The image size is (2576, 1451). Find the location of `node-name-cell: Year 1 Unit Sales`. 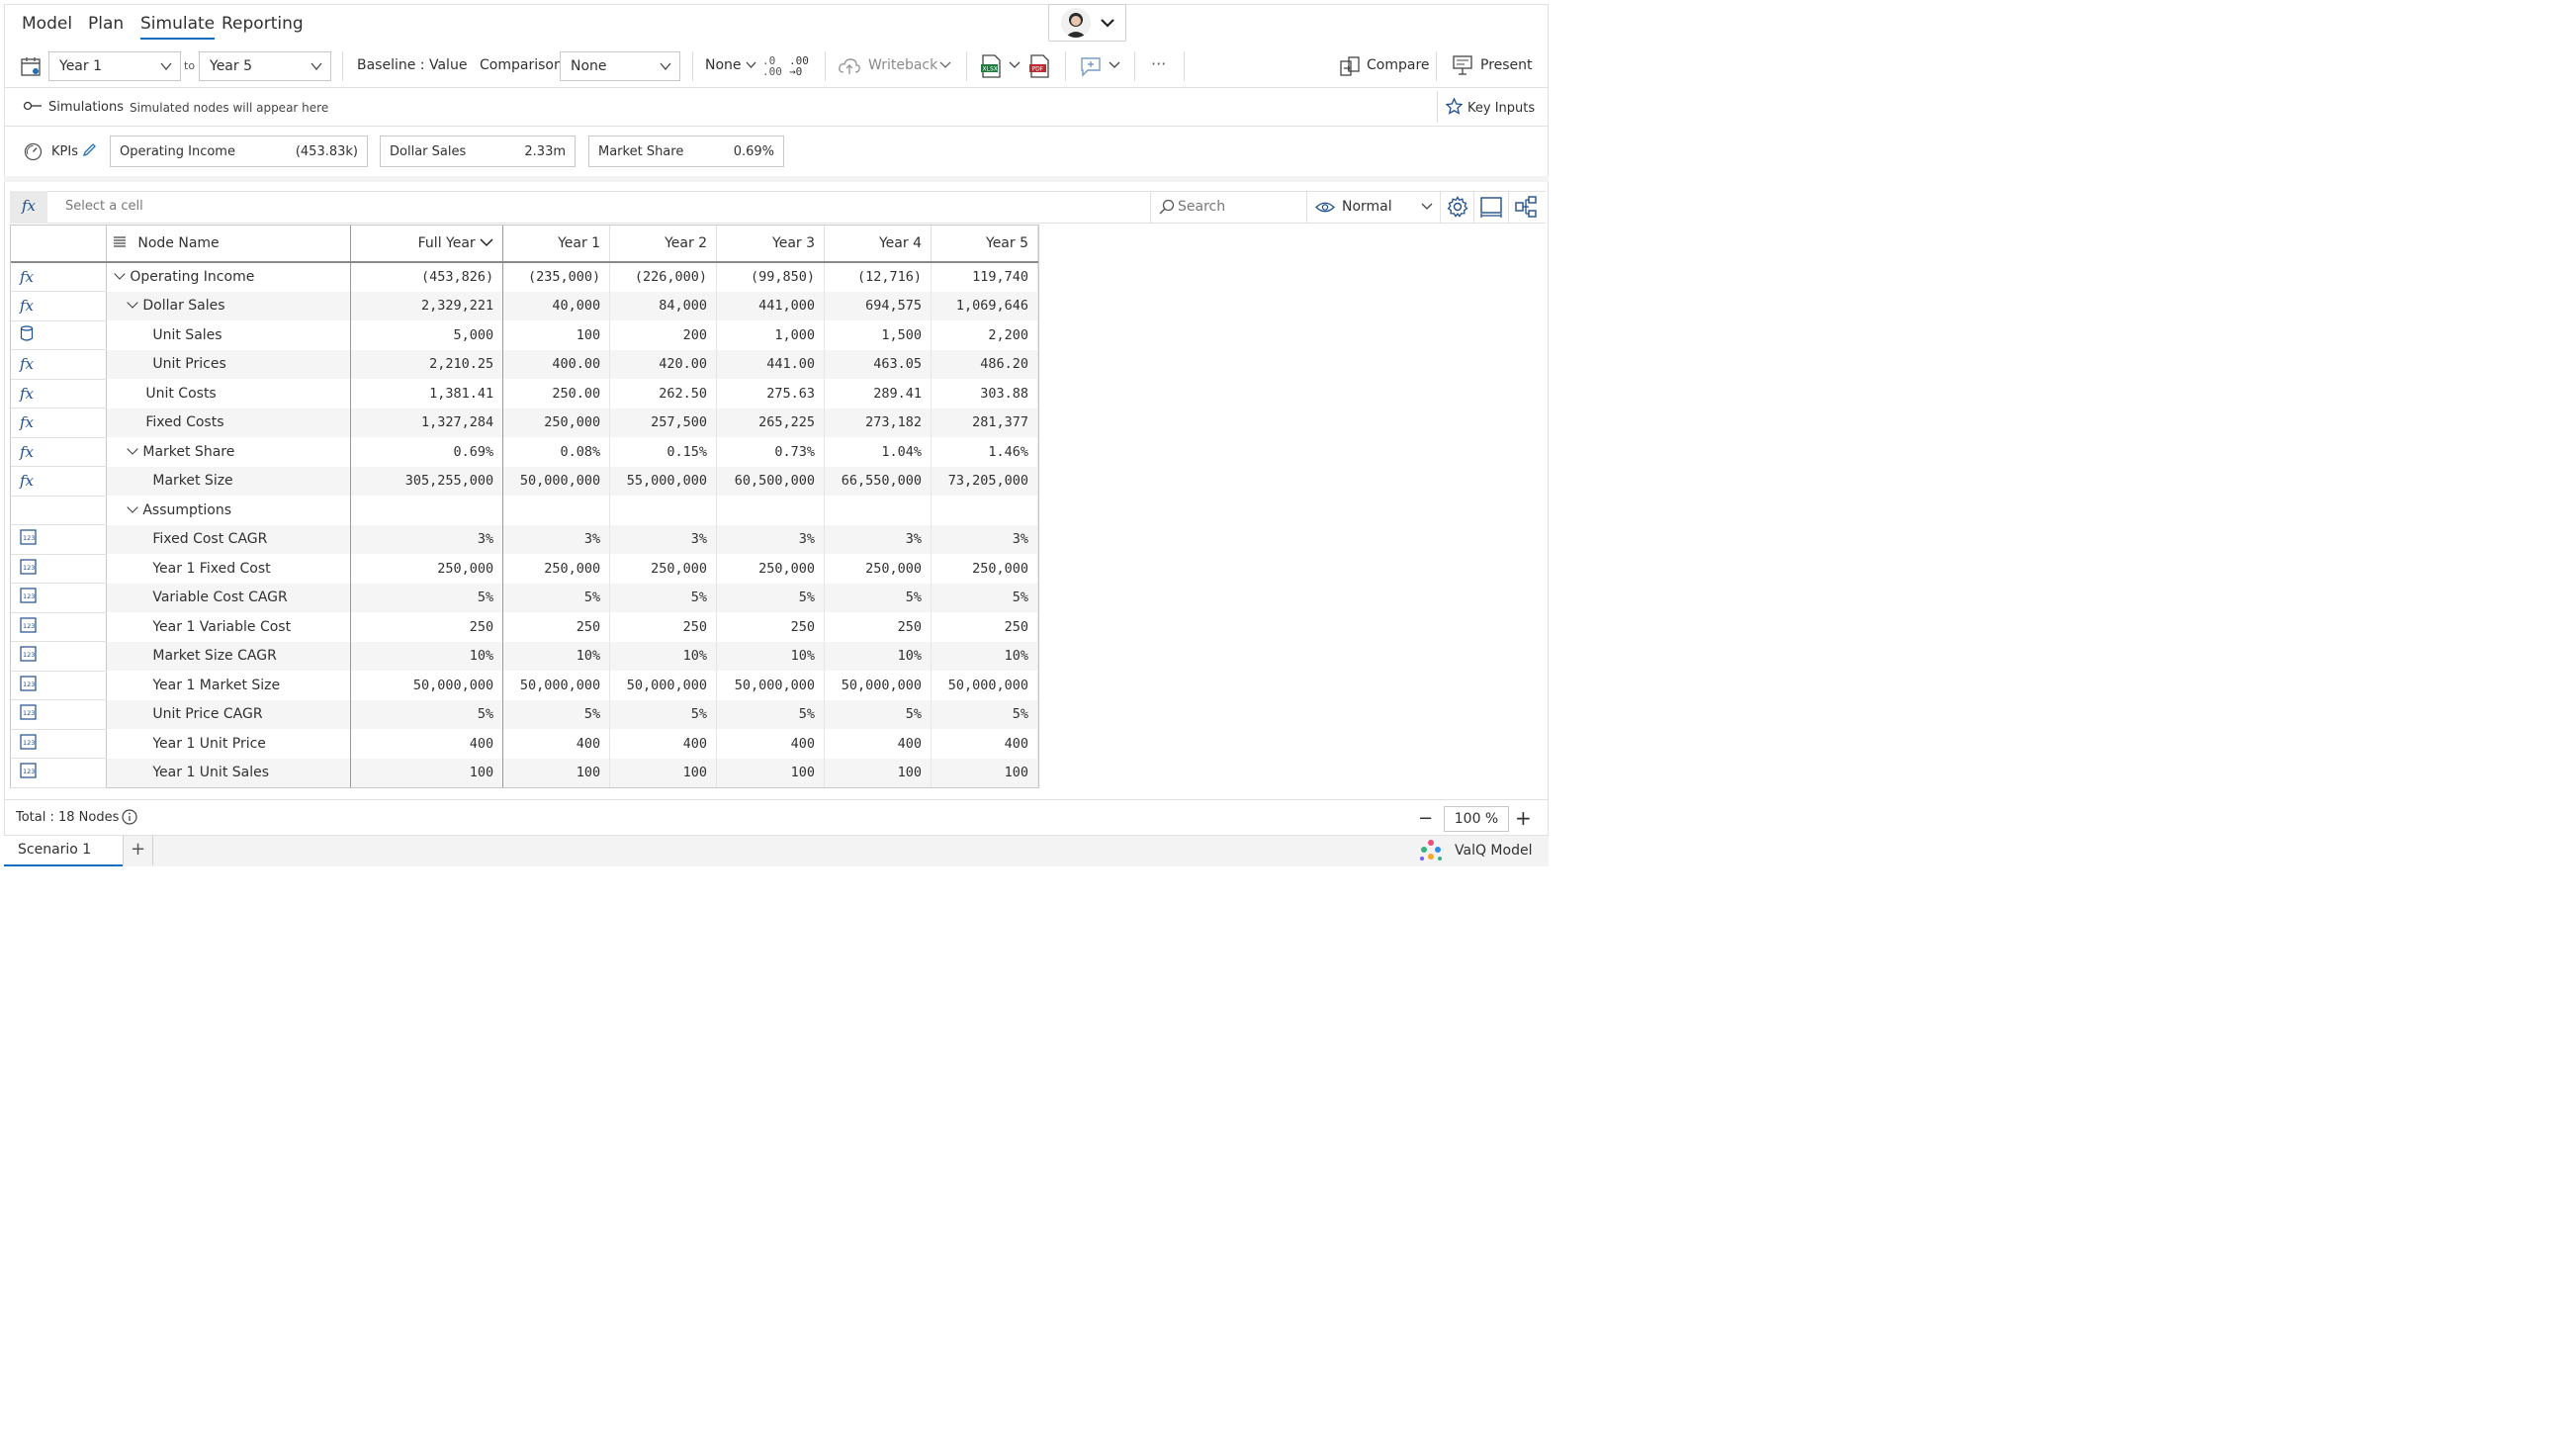

node-name-cell: Year 1 Unit Sales is located at coordinates (229, 772).